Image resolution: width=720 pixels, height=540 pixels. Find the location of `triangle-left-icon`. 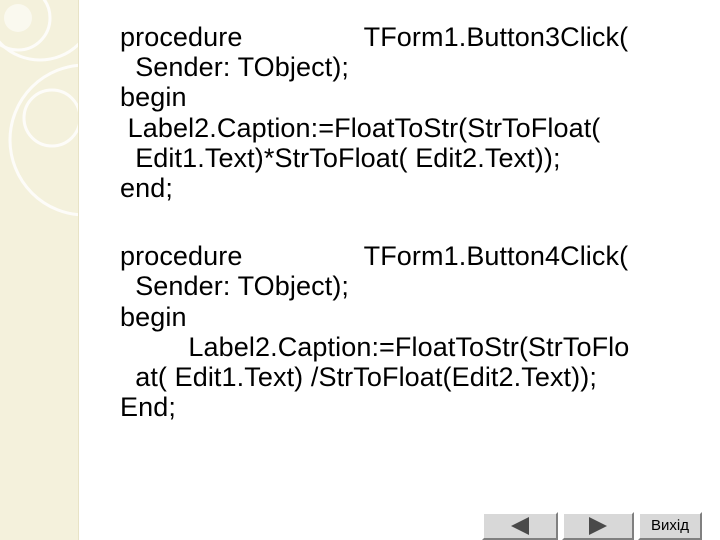

triangle-left-icon is located at coordinates (520, 526).